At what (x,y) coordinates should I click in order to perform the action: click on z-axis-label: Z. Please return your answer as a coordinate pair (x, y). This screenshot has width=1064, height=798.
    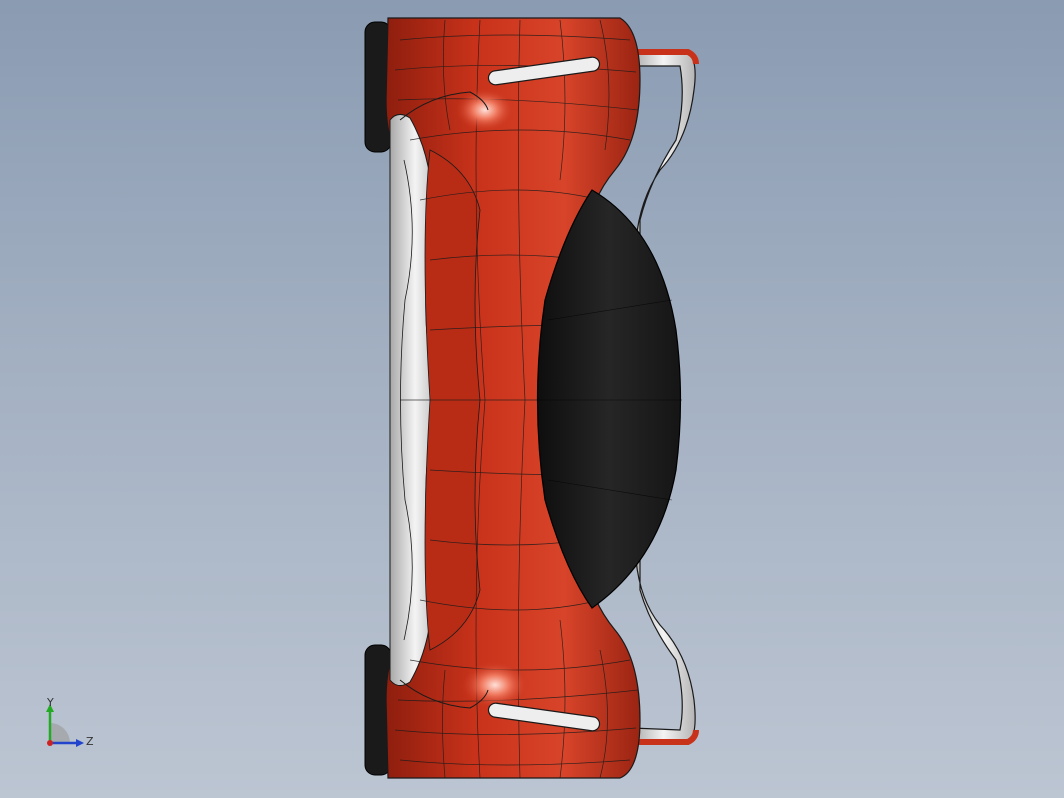
    Looking at the image, I should click on (90, 741).